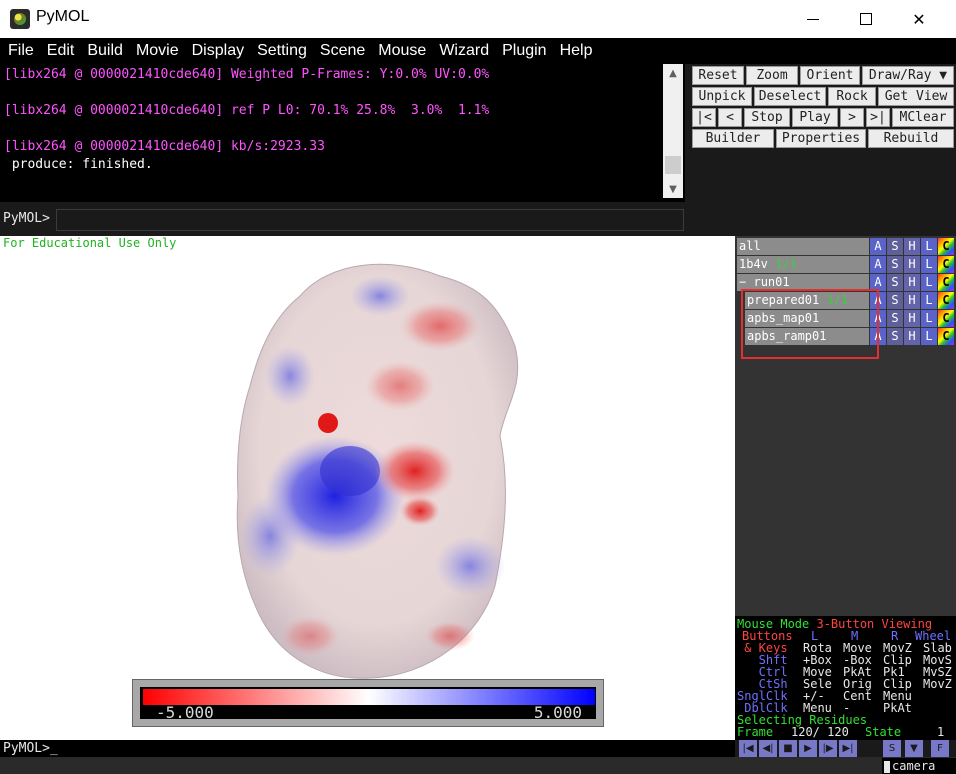 The height and width of the screenshot is (774, 956). What do you see at coordinates (157, 51) in the screenshot?
I see `menu-movie: Movie` at bounding box center [157, 51].